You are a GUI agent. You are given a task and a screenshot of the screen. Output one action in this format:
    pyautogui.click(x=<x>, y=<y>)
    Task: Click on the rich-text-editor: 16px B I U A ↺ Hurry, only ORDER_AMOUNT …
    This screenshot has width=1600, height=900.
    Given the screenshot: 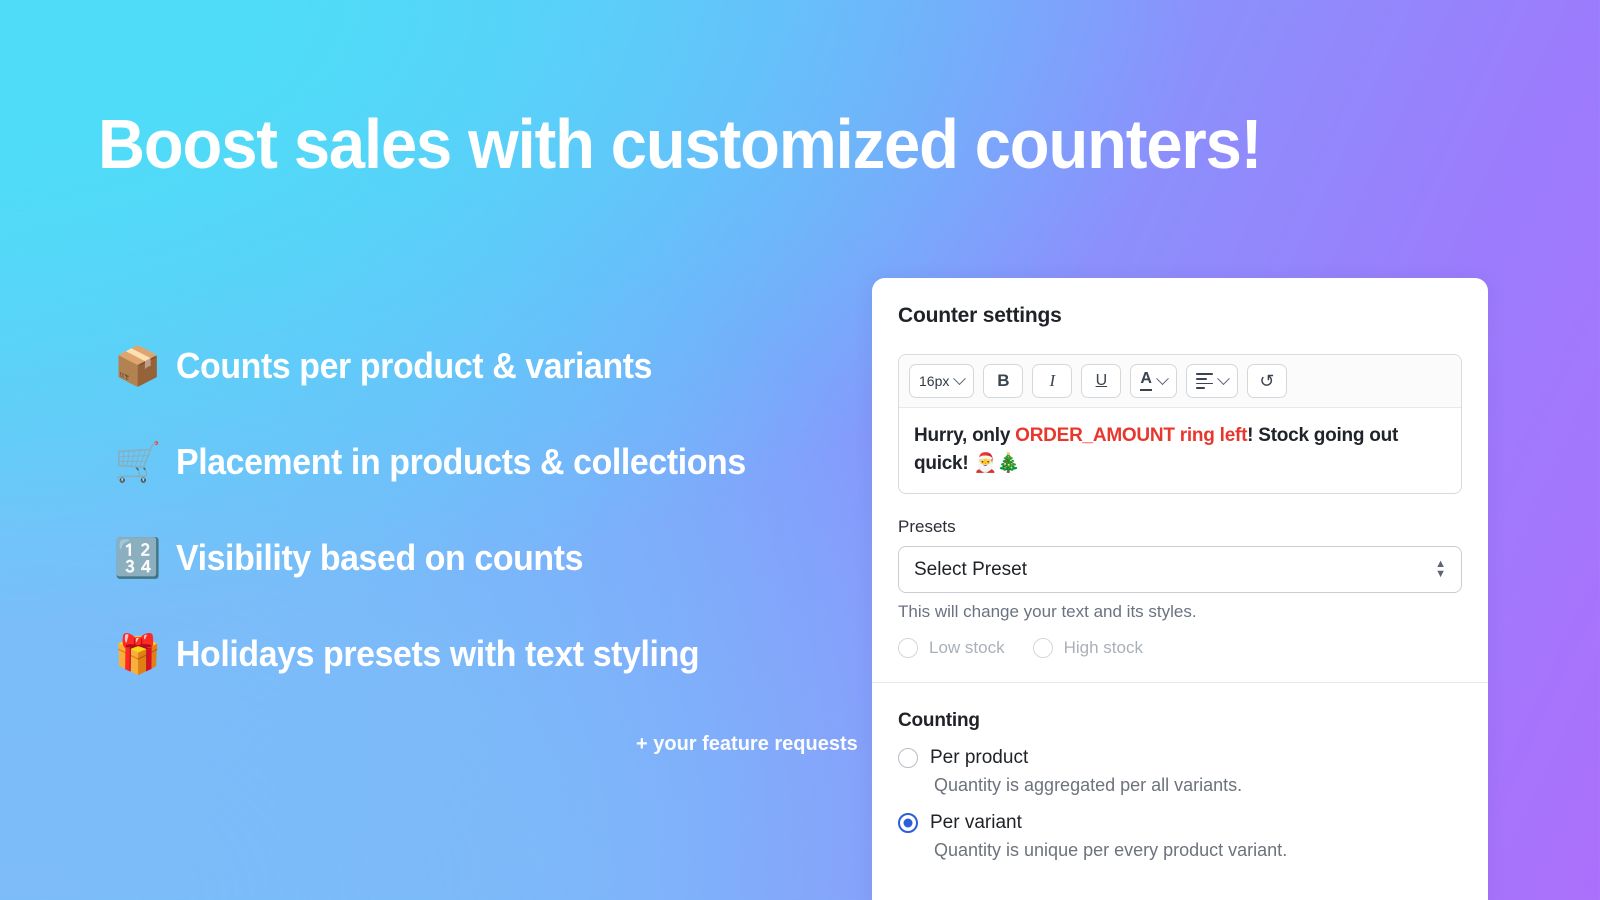 What is the action you would take?
    pyautogui.click(x=1180, y=424)
    